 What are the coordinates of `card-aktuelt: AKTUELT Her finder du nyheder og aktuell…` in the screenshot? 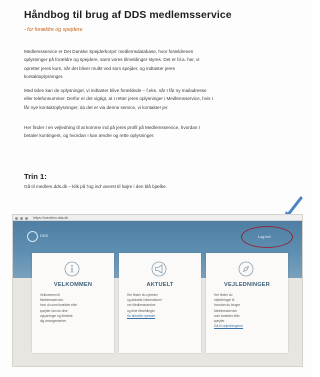 It's located at (160, 303).